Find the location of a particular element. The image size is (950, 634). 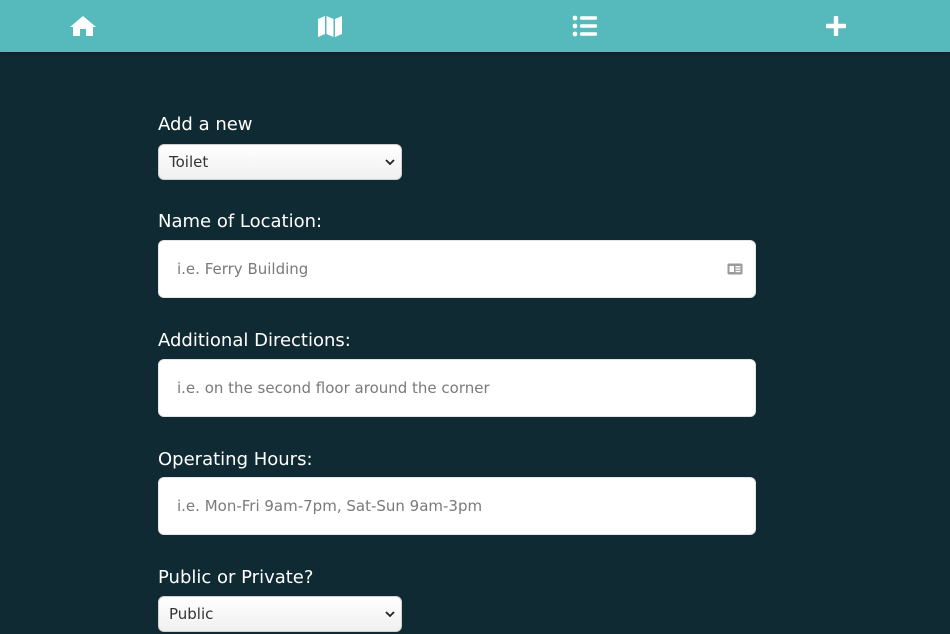

home-icon is located at coordinates (83, 26).